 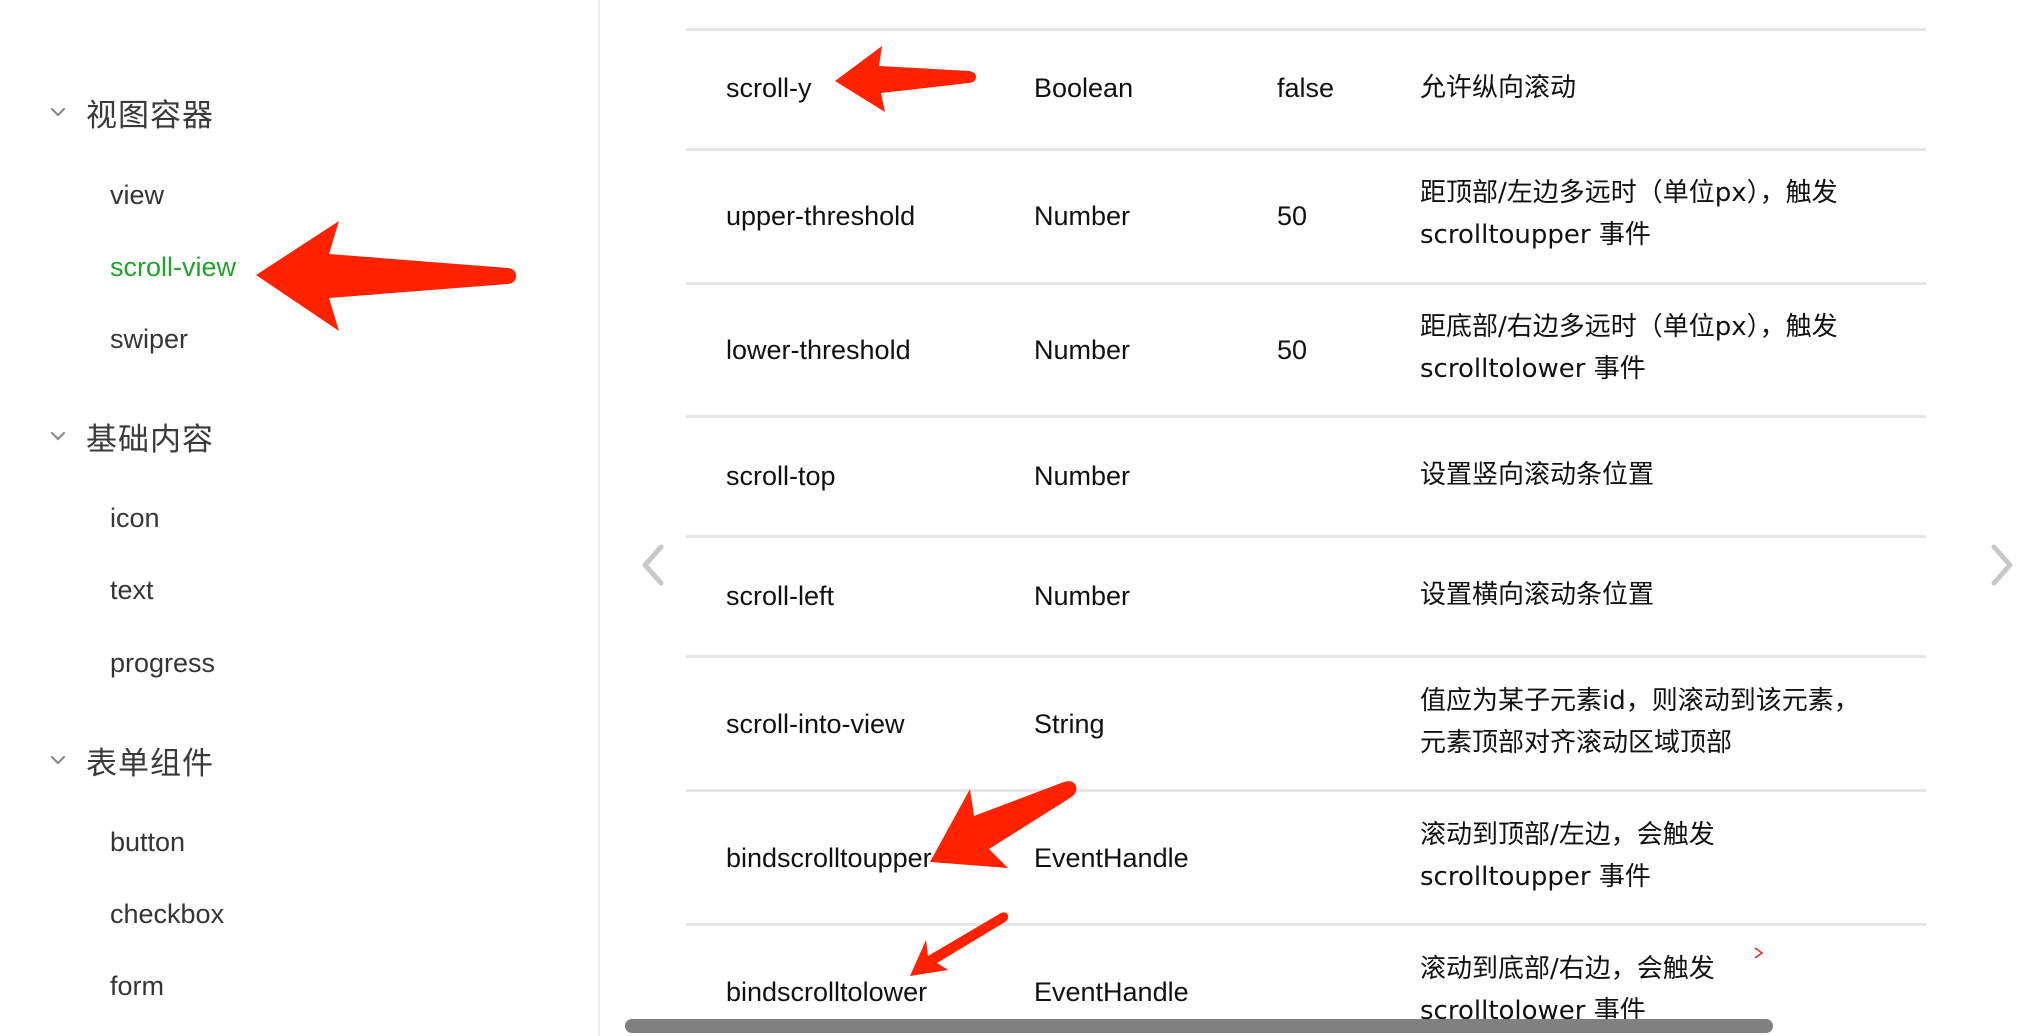 What do you see at coordinates (769, 88) in the screenshot?
I see `attr-name: scroll-y` at bounding box center [769, 88].